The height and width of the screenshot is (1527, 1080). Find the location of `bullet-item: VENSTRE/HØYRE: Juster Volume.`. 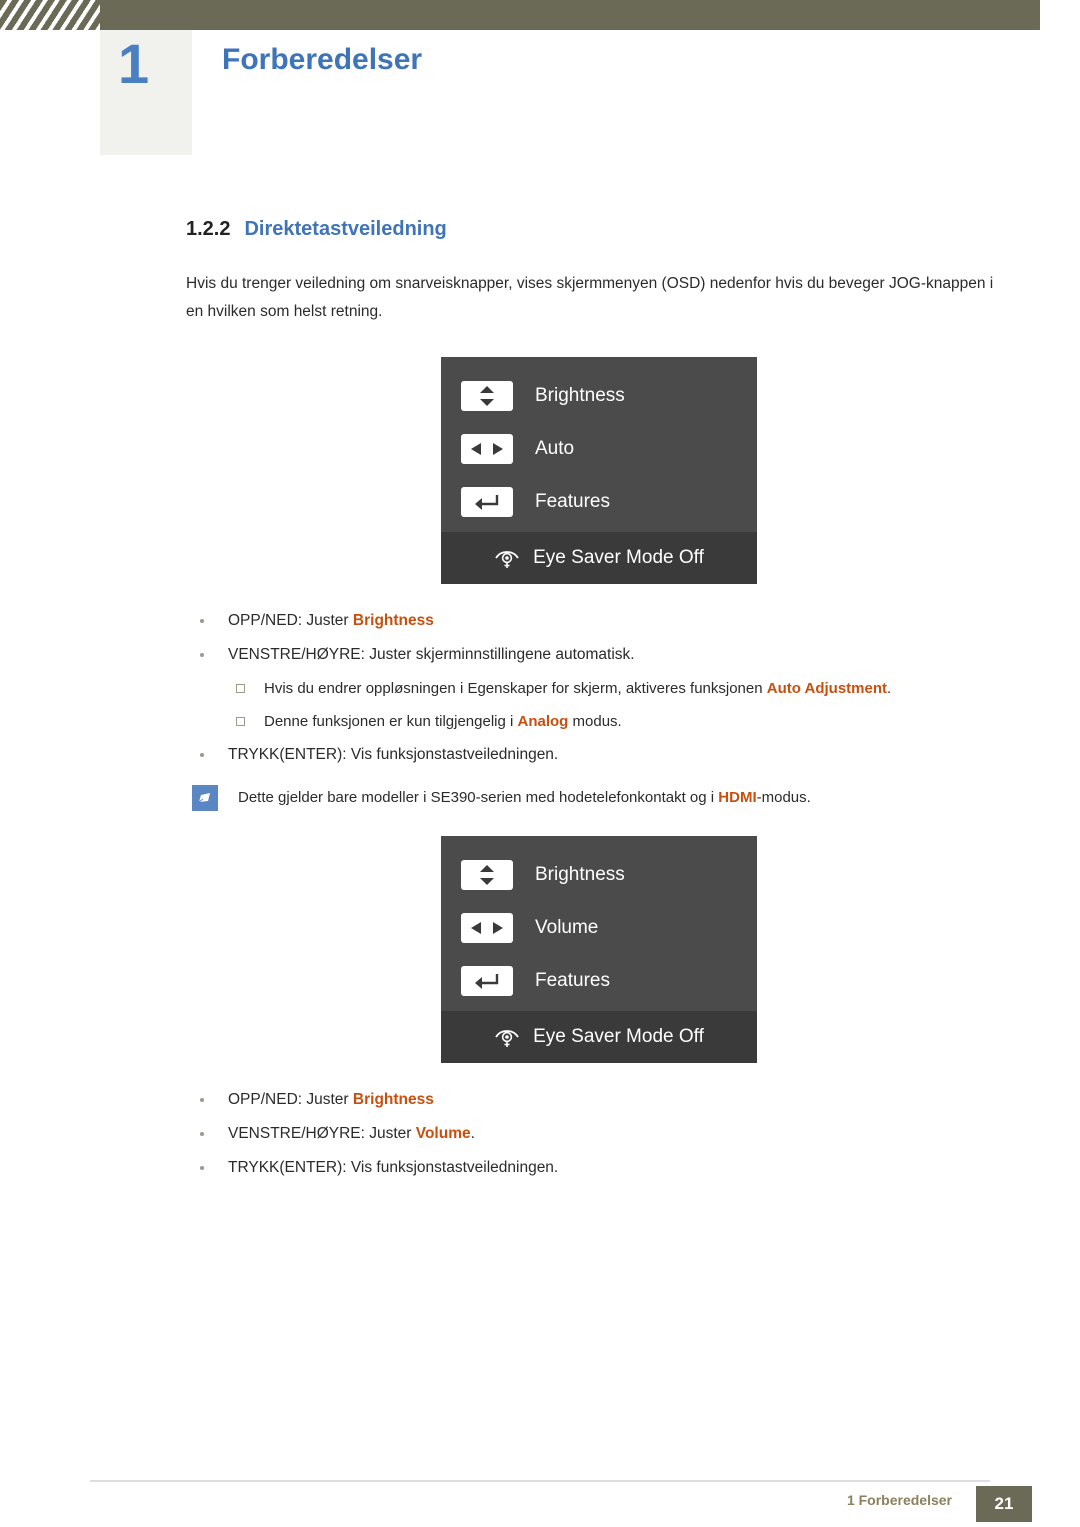

bullet-item: VENSTRE/HØYRE: Juster Volume. is located at coordinates (601, 1134).